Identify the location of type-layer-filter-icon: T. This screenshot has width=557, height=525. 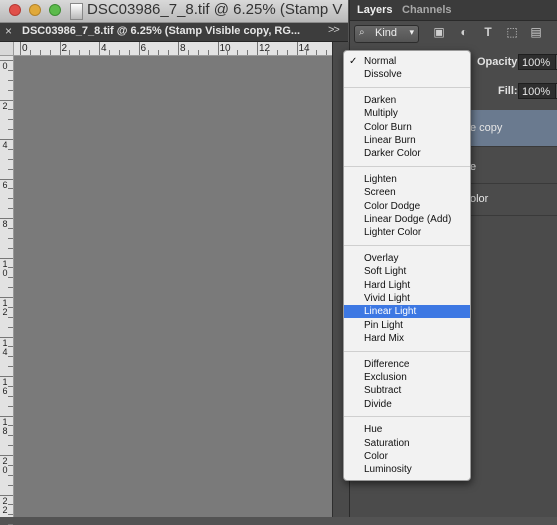
(488, 32).